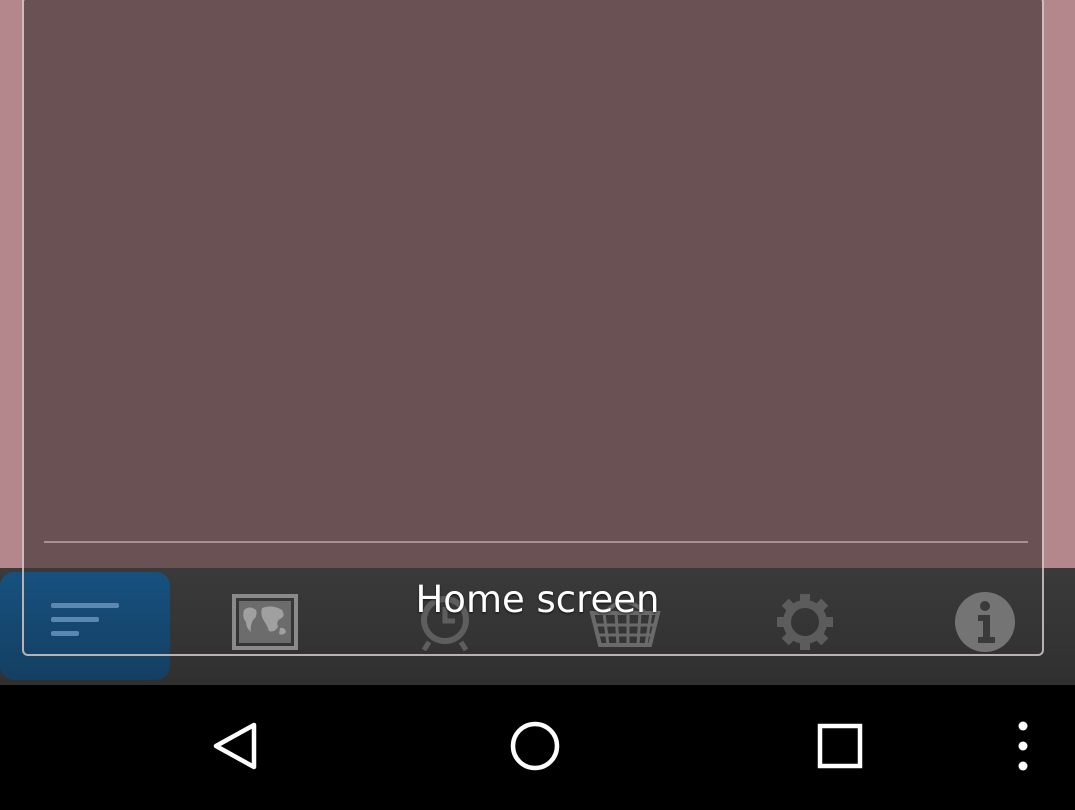 The width and height of the screenshot is (1075, 810). What do you see at coordinates (265, 622) in the screenshot?
I see `world-map-icon` at bounding box center [265, 622].